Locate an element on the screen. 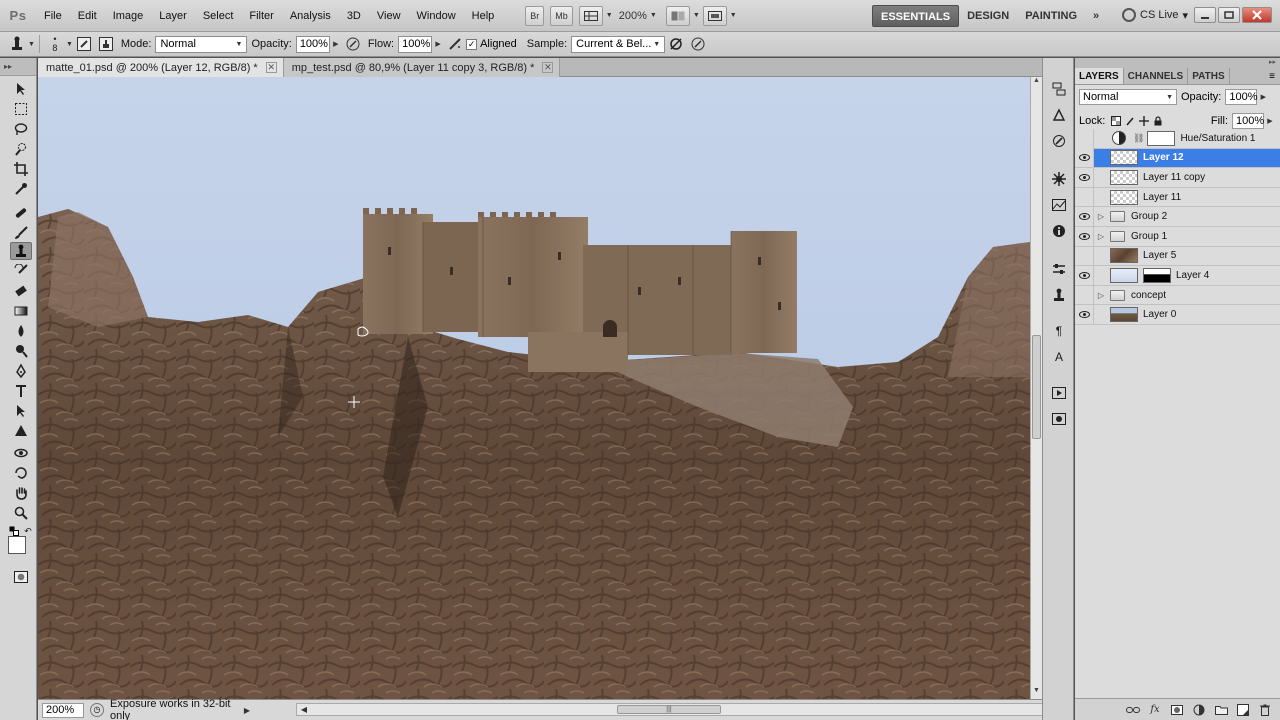 The width and height of the screenshot is (1280, 720). aligned-checkbox: ✓ is located at coordinates (472, 44).